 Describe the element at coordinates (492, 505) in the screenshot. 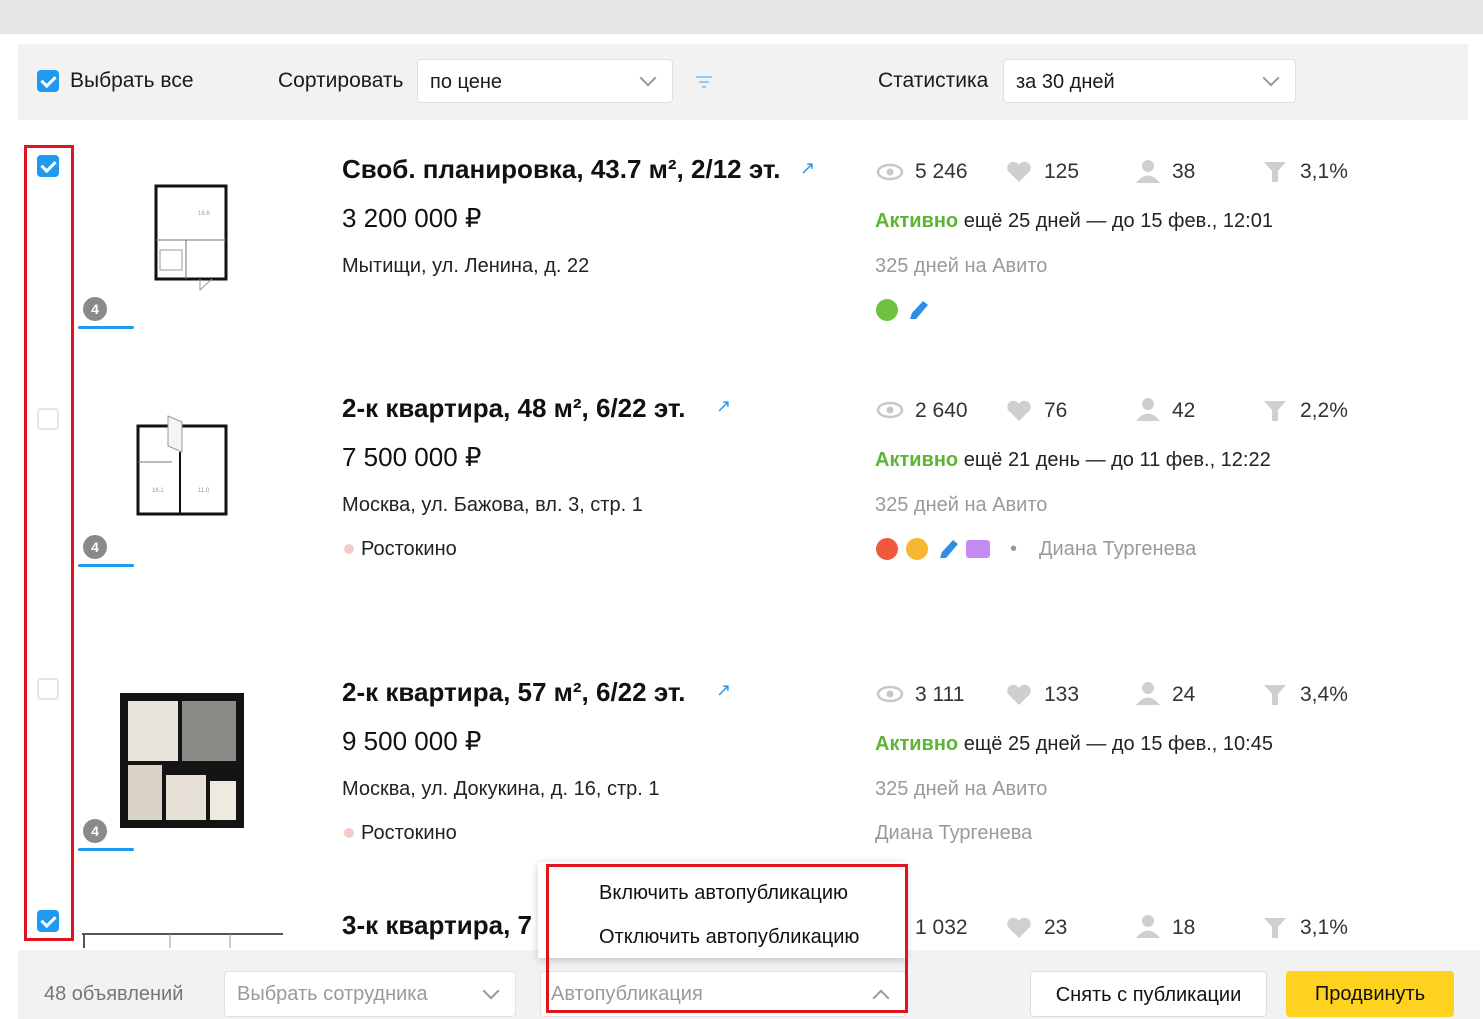

I see `listing-address: Москва, ул. Бажова, вл. 3, стр. 1` at that location.